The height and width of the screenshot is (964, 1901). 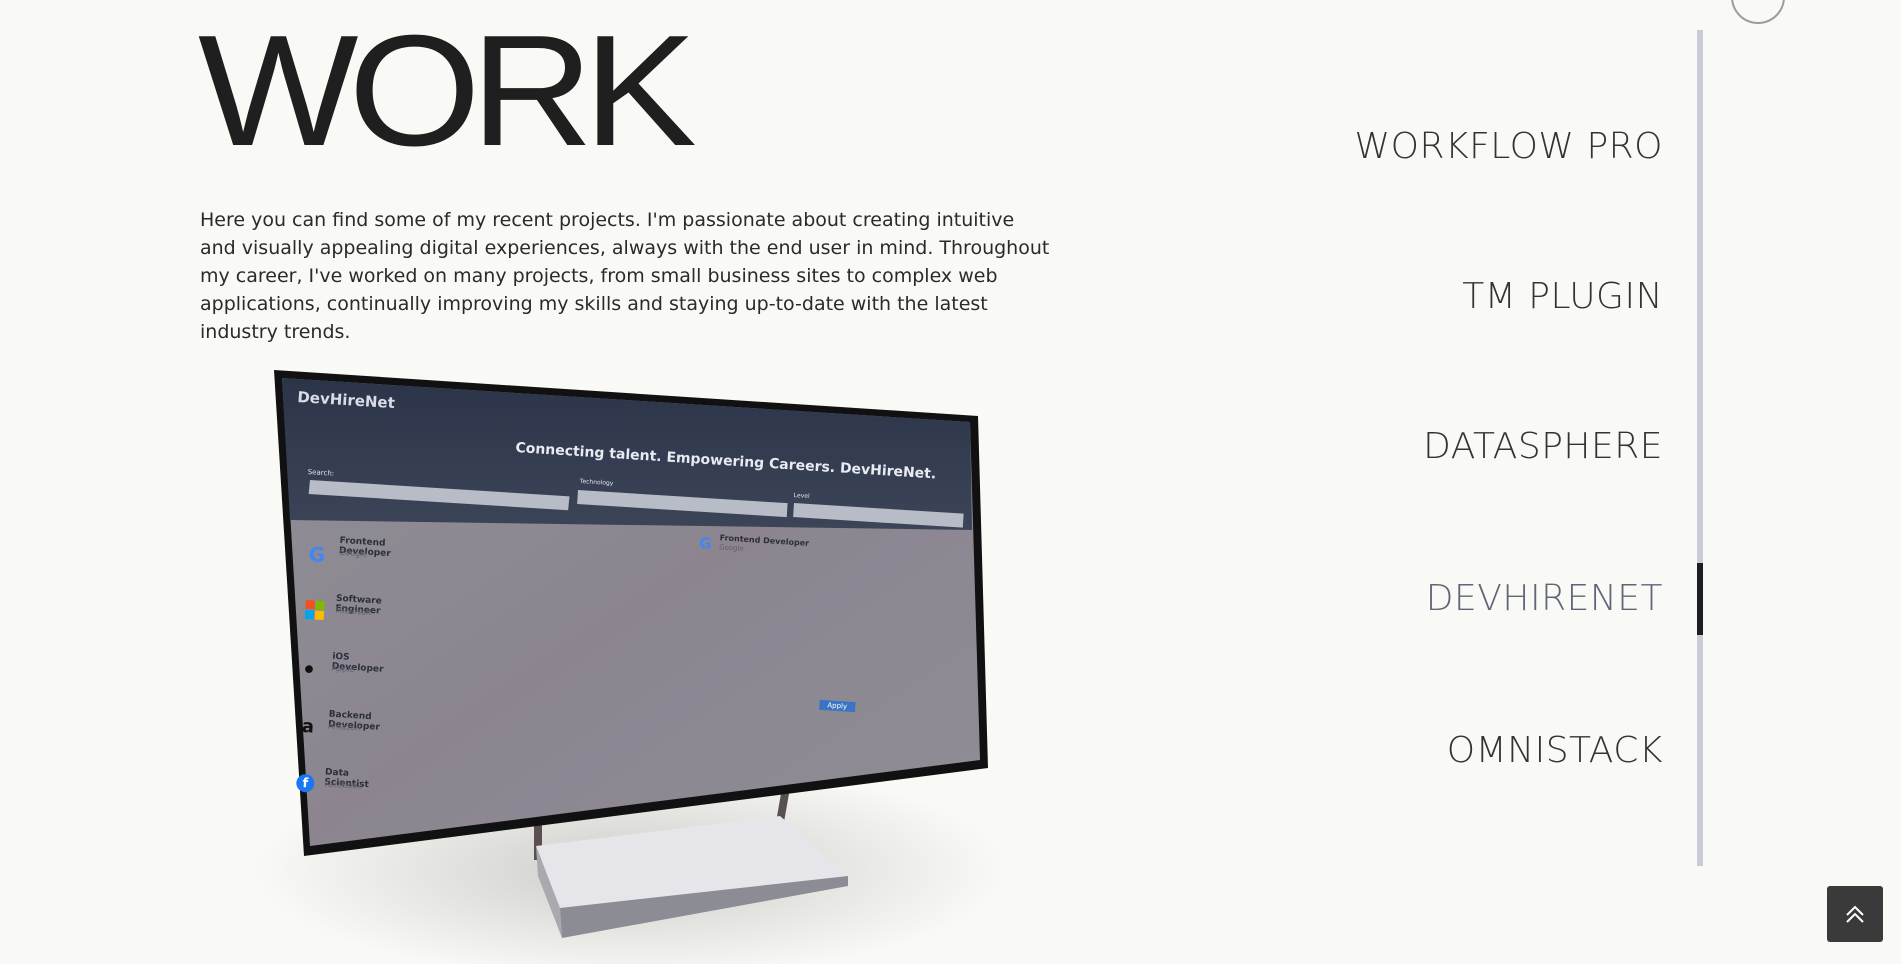 What do you see at coordinates (1544, 598) in the screenshot?
I see `project-item-devhirenet: DEVHIRENET` at bounding box center [1544, 598].